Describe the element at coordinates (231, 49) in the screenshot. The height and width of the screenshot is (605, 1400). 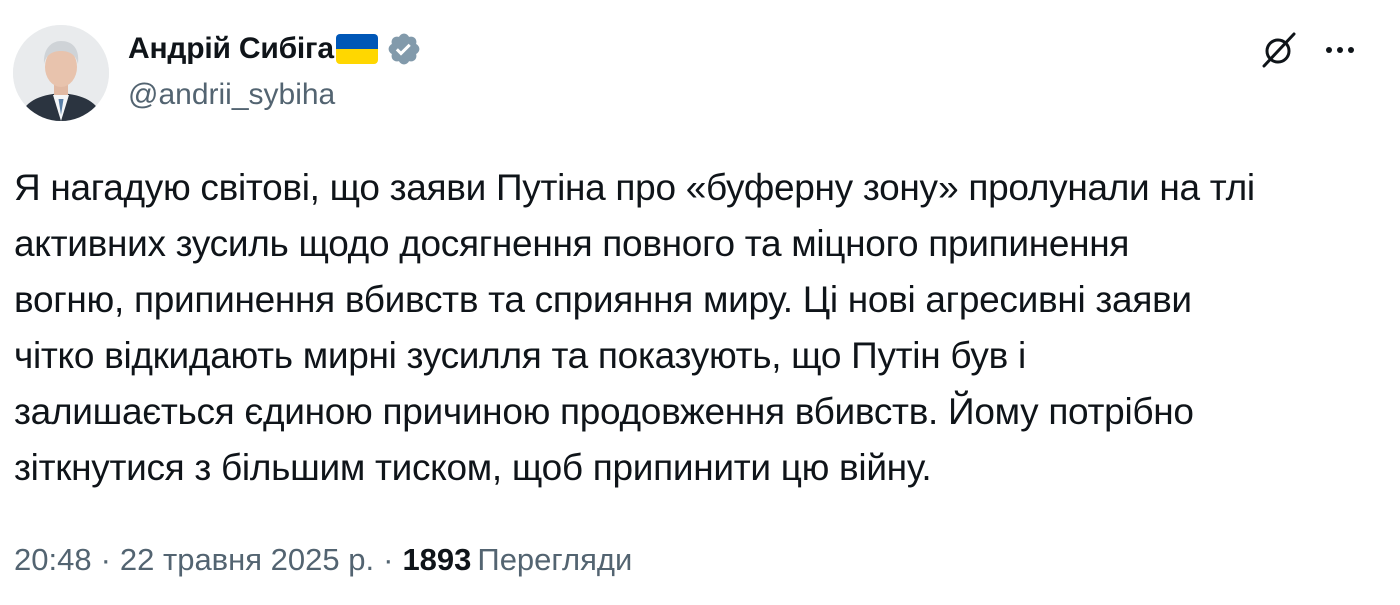
I see `author-display-name: Андрій Сибіга` at that location.